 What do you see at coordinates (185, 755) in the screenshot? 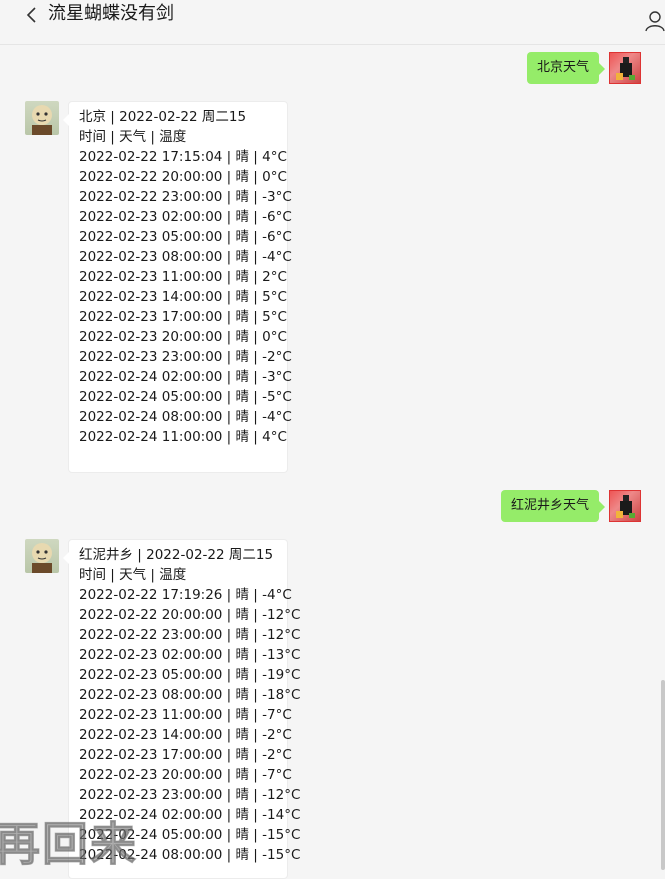
I see `forecast-line: 2022-02-23 17:00:00 | 晴 | -2°C` at bounding box center [185, 755].